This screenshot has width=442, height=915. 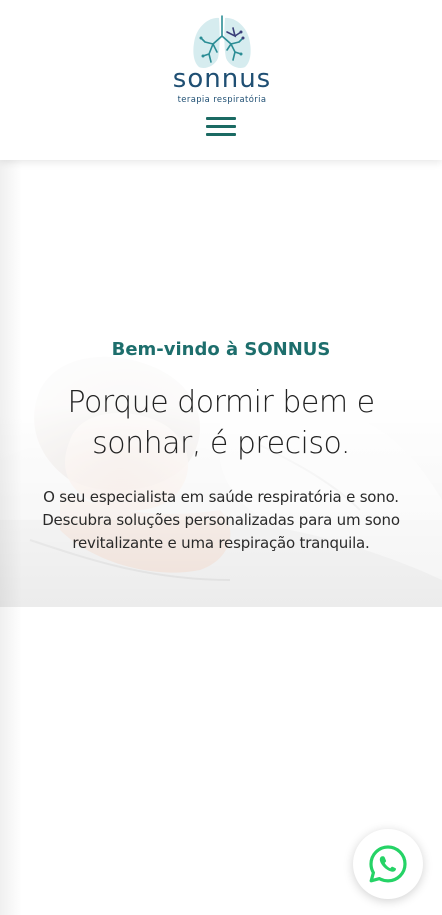 I want to click on whatsapp-icon, so click(x=388, y=864).